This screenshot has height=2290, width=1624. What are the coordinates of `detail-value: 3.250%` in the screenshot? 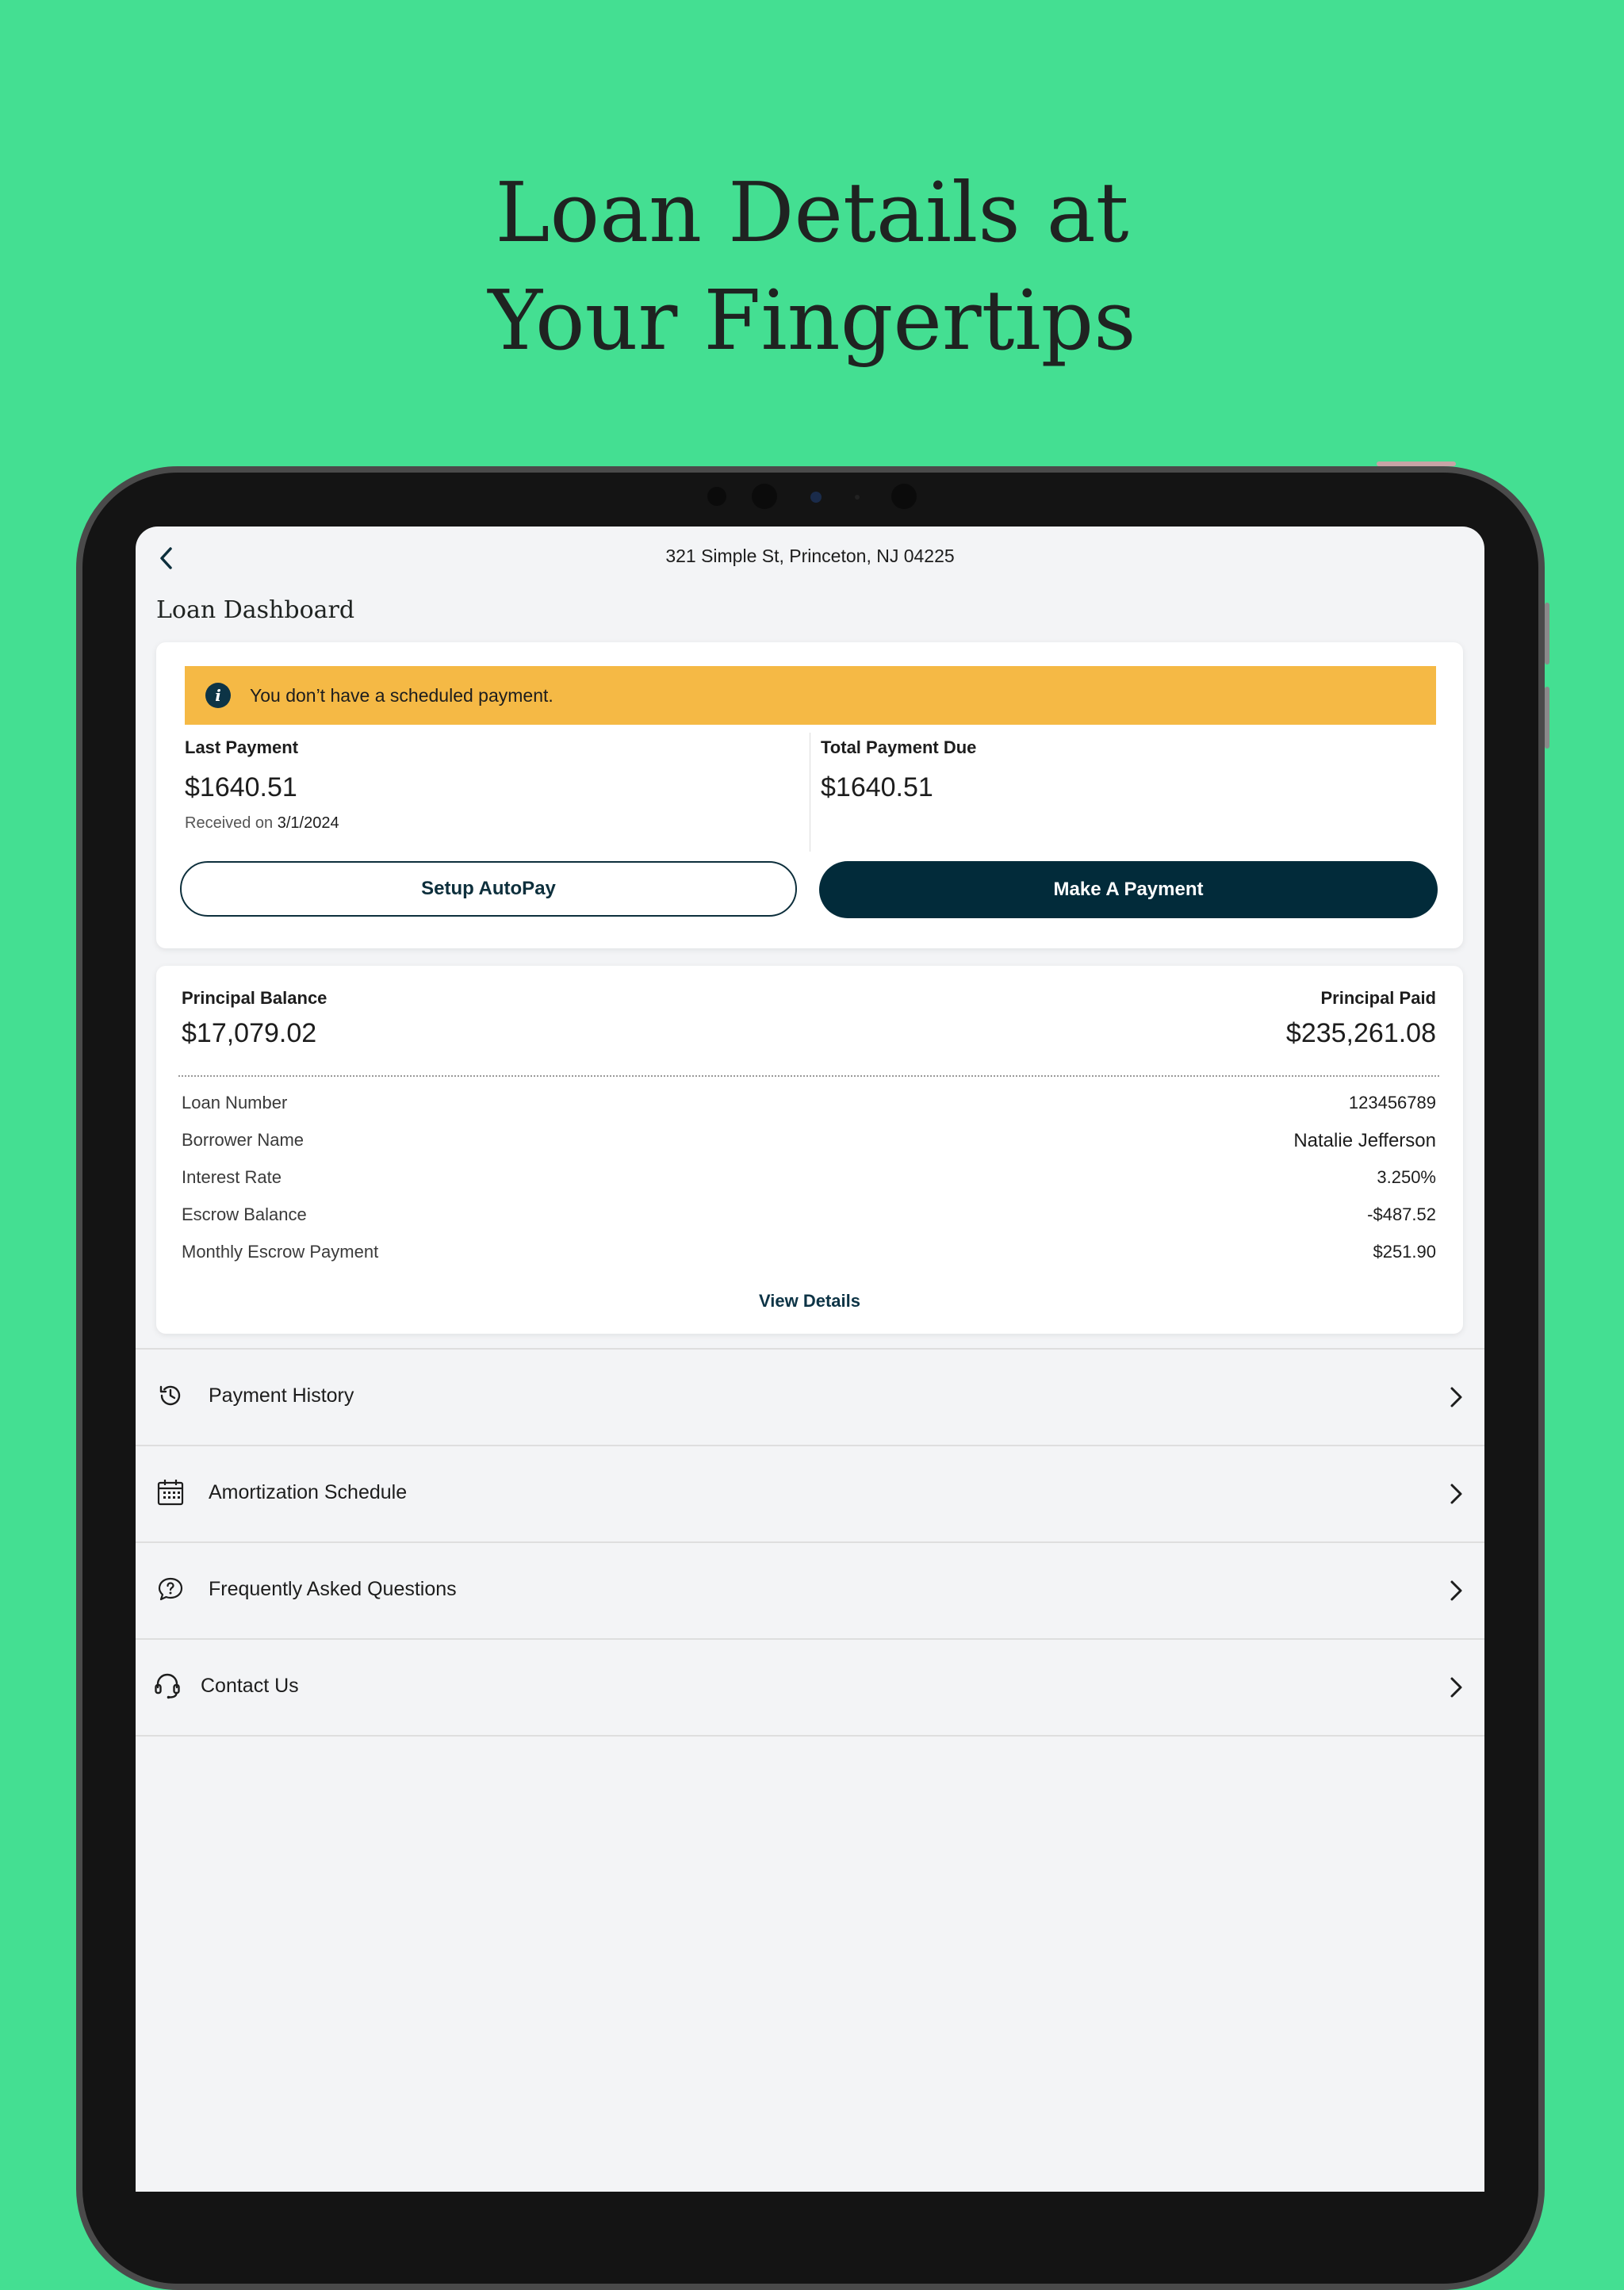 It's located at (1406, 1177).